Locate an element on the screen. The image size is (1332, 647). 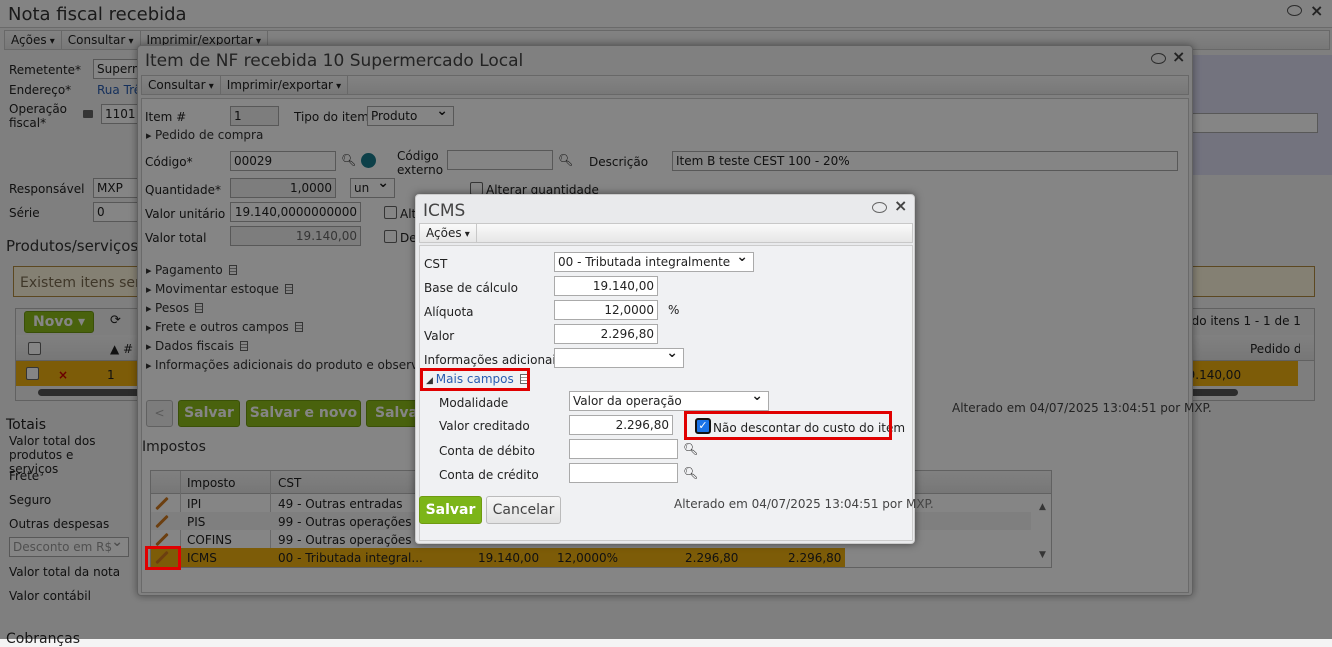
menu-acoes: Ações is located at coordinates (448, 233).